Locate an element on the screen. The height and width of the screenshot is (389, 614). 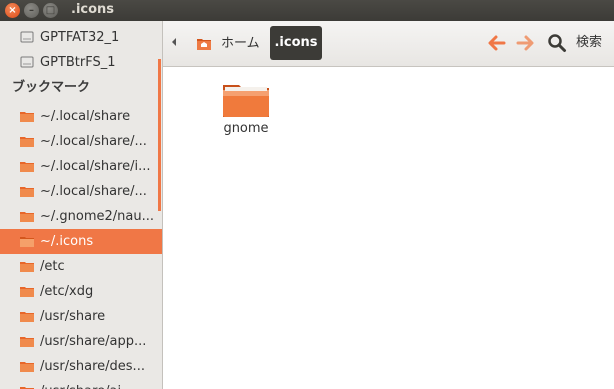
file-item-gnome: gnome is located at coordinates (246, 111).